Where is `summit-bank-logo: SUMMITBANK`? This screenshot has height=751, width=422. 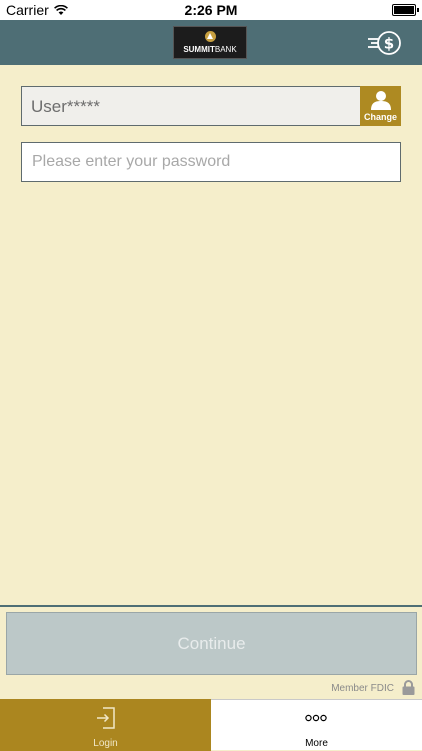
summit-bank-logo: SUMMITBANK is located at coordinates (210, 42).